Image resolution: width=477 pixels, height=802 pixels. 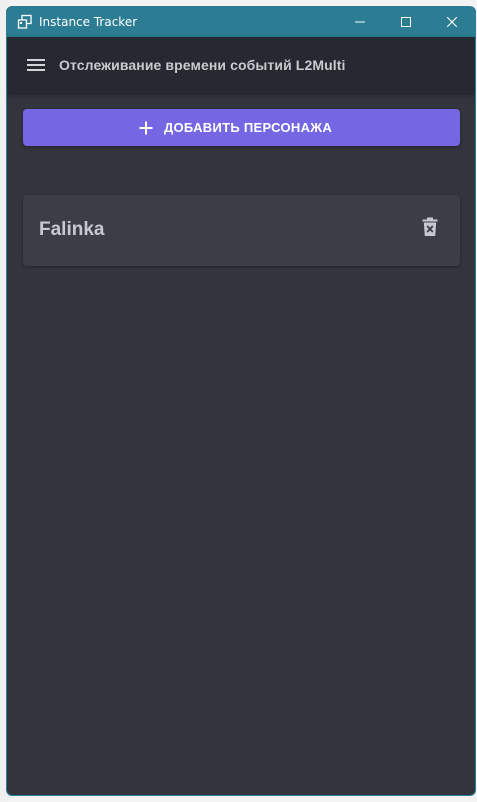 I want to click on trash-delete-icon, so click(x=430, y=226).